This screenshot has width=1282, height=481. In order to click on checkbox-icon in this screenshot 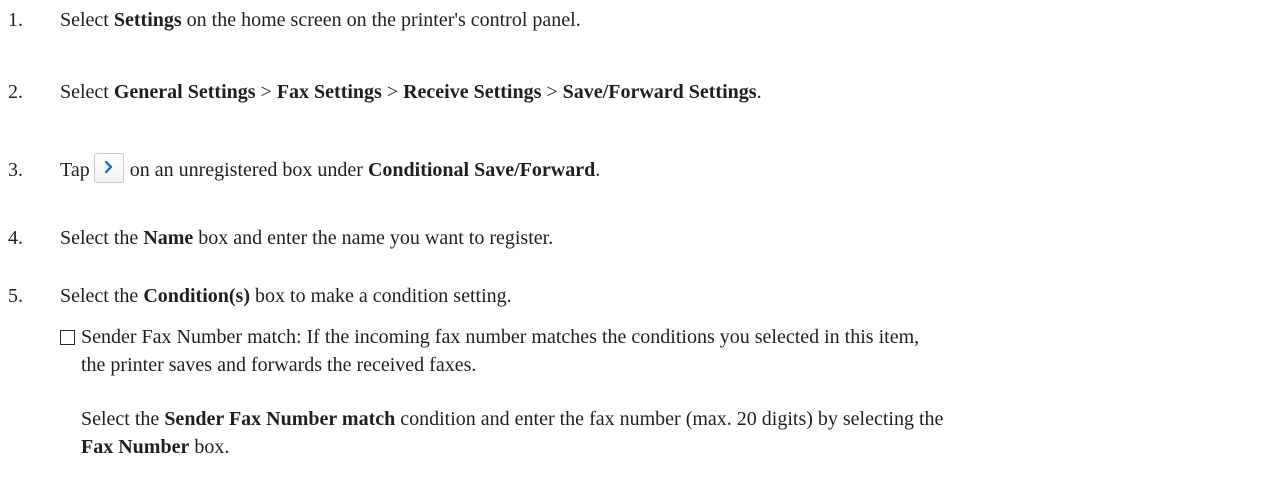, I will do `click(67, 337)`.